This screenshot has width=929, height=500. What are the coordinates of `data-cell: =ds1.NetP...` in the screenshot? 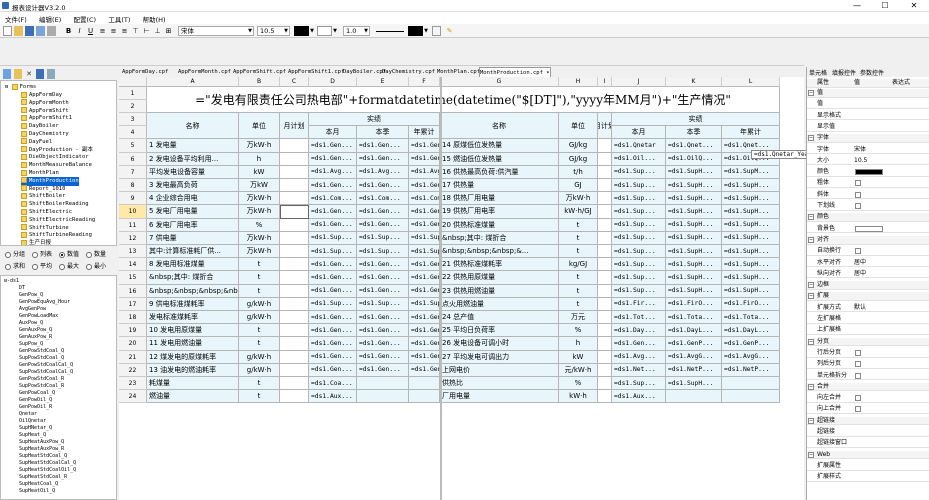 It's located at (694, 370).